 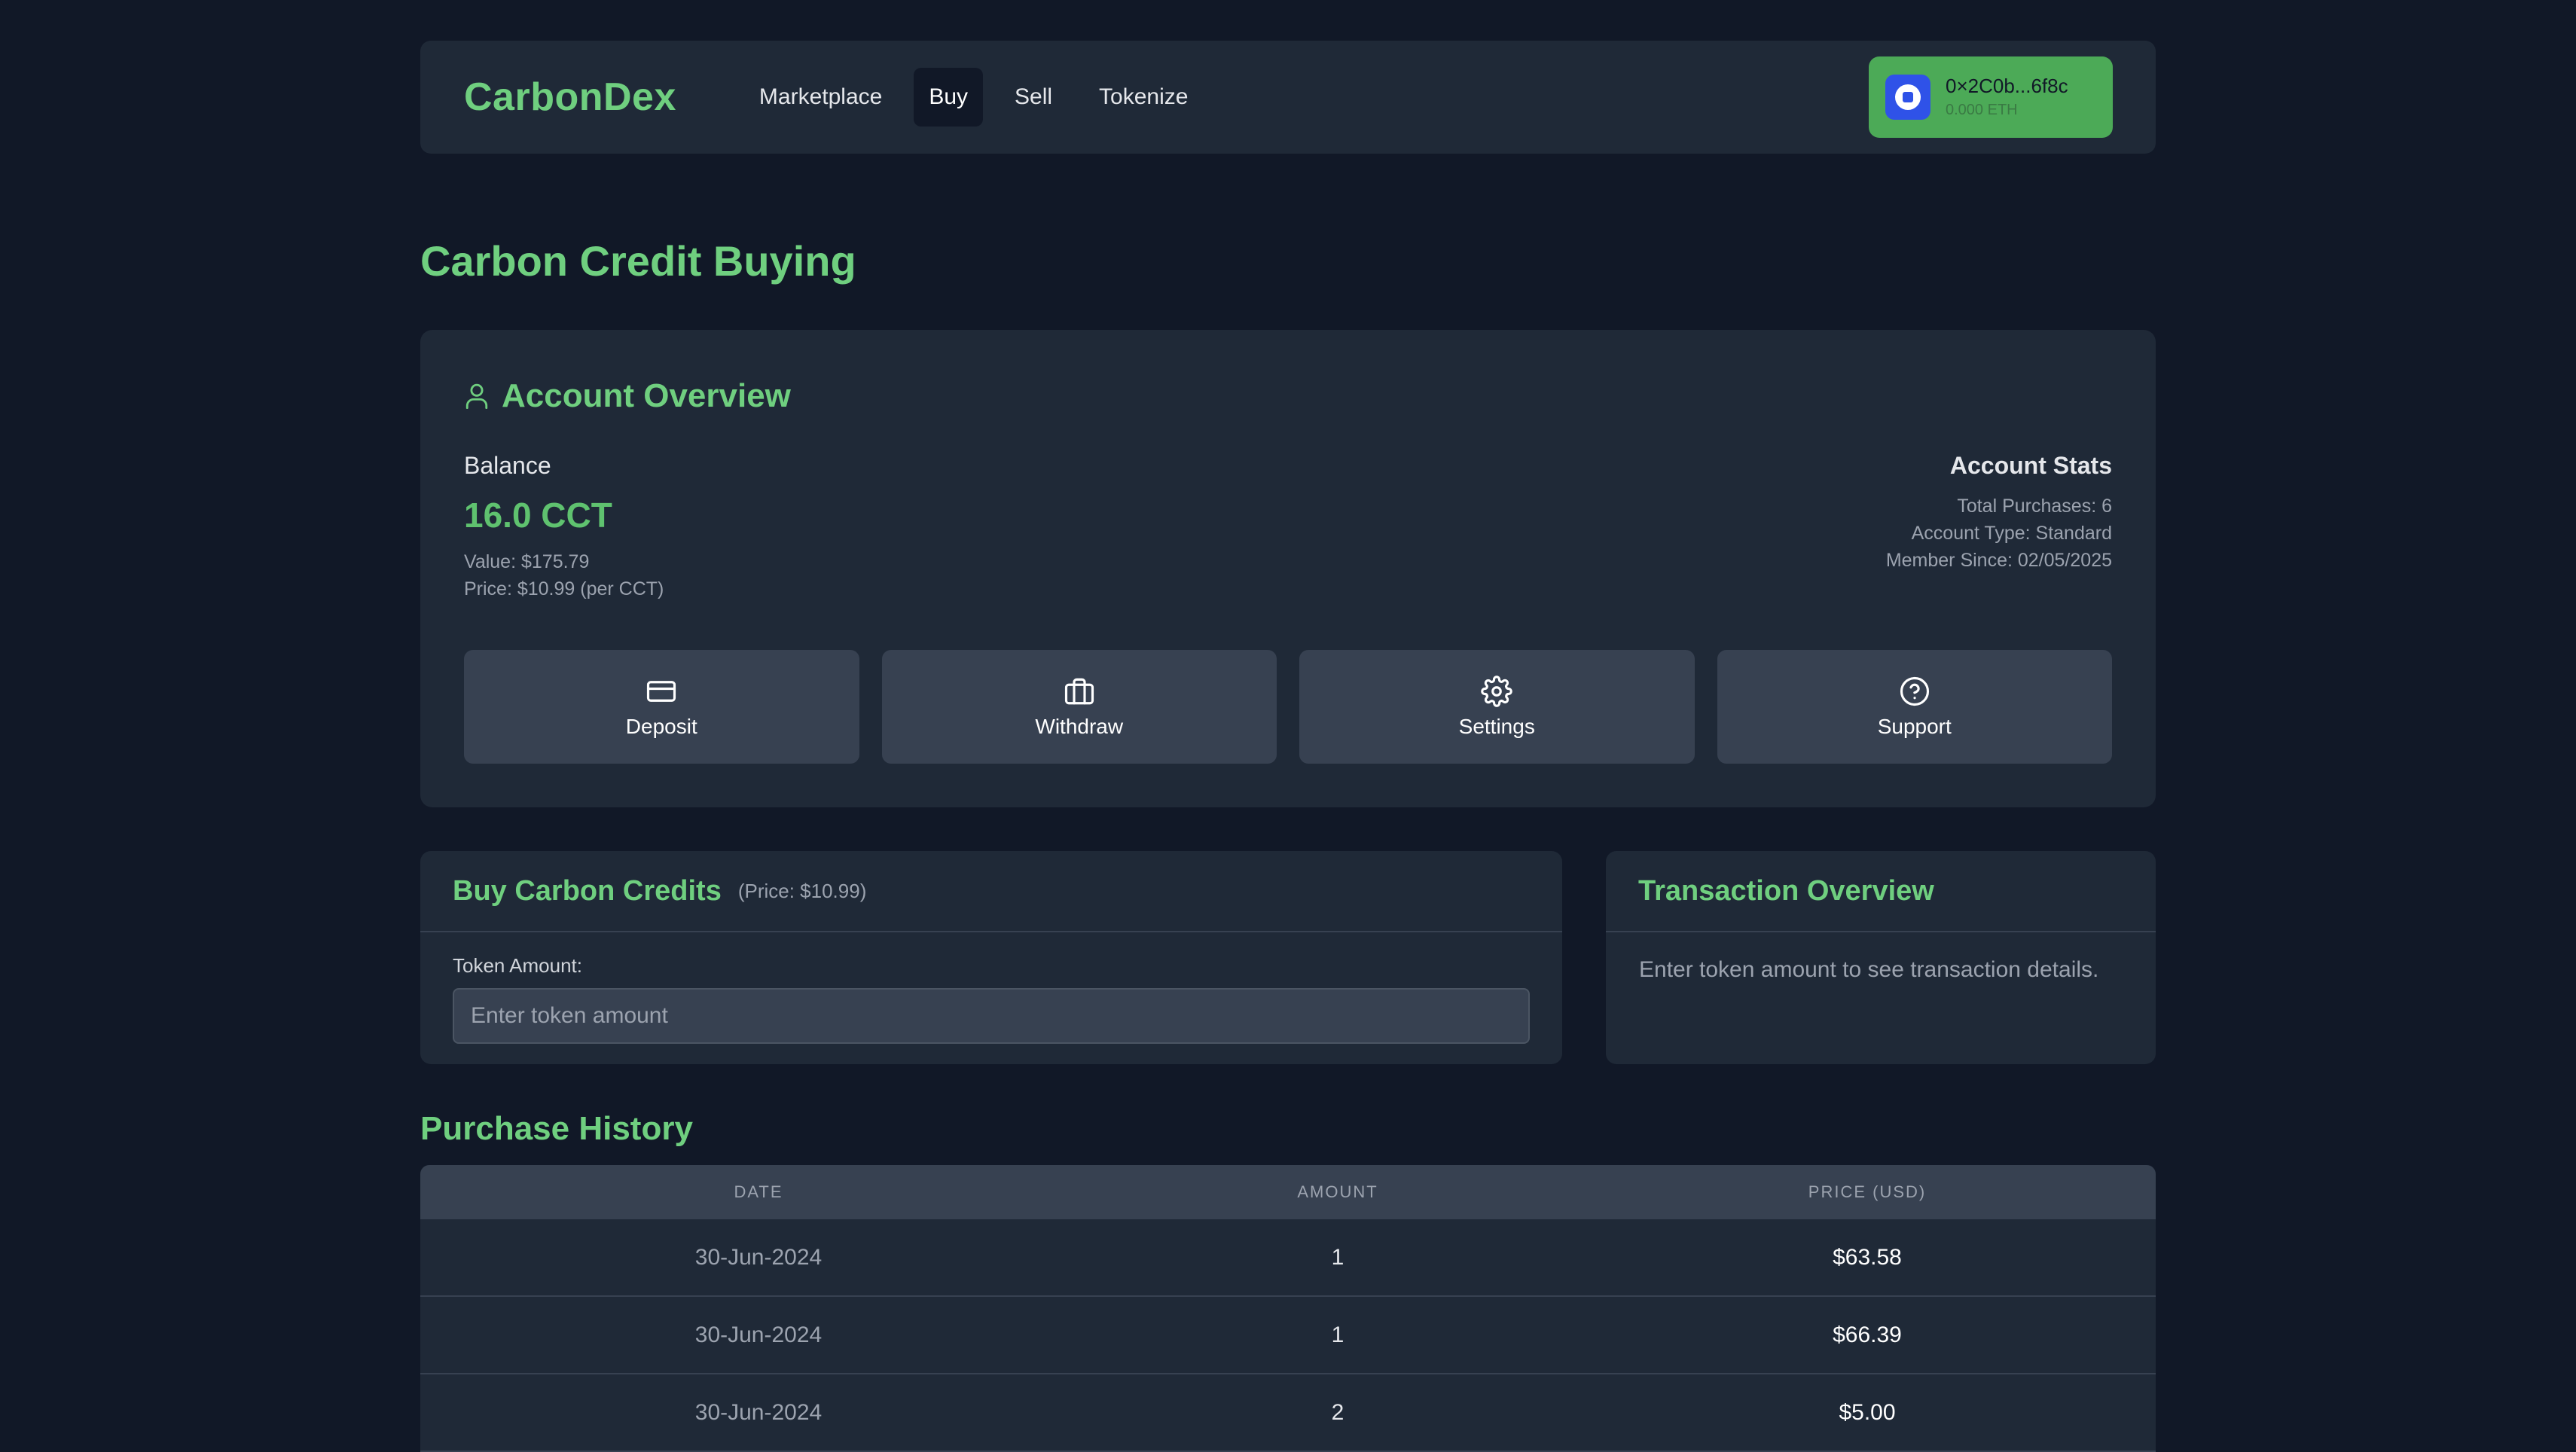 What do you see at coordinates (2031, 466) in the screenshot?
I see `account-stats-title: Account Stats` at bounding box center [2031, 466].